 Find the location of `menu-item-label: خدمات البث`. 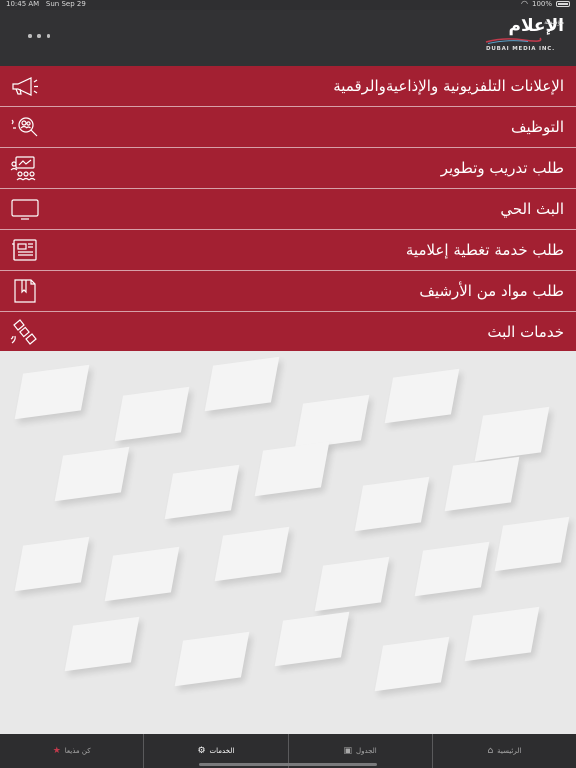

menu-item-label: خدمات البث is located at coordinates (525, 332).